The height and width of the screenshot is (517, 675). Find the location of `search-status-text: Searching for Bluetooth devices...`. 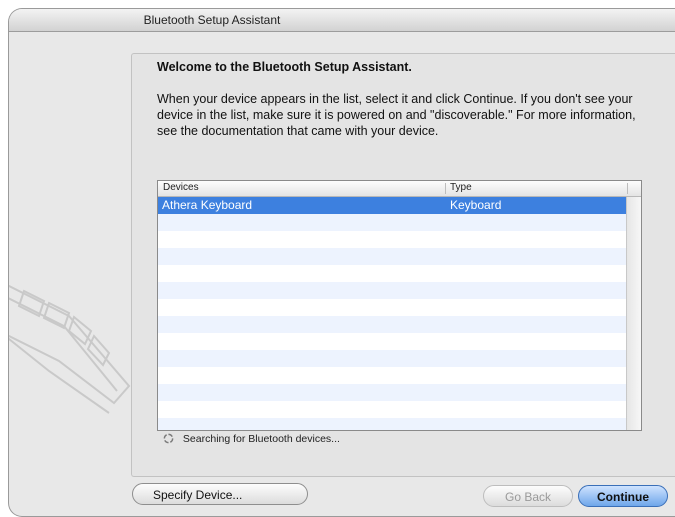

search-status-text: Searching for Bluetooth devices... is located at coordinates (261, 439).